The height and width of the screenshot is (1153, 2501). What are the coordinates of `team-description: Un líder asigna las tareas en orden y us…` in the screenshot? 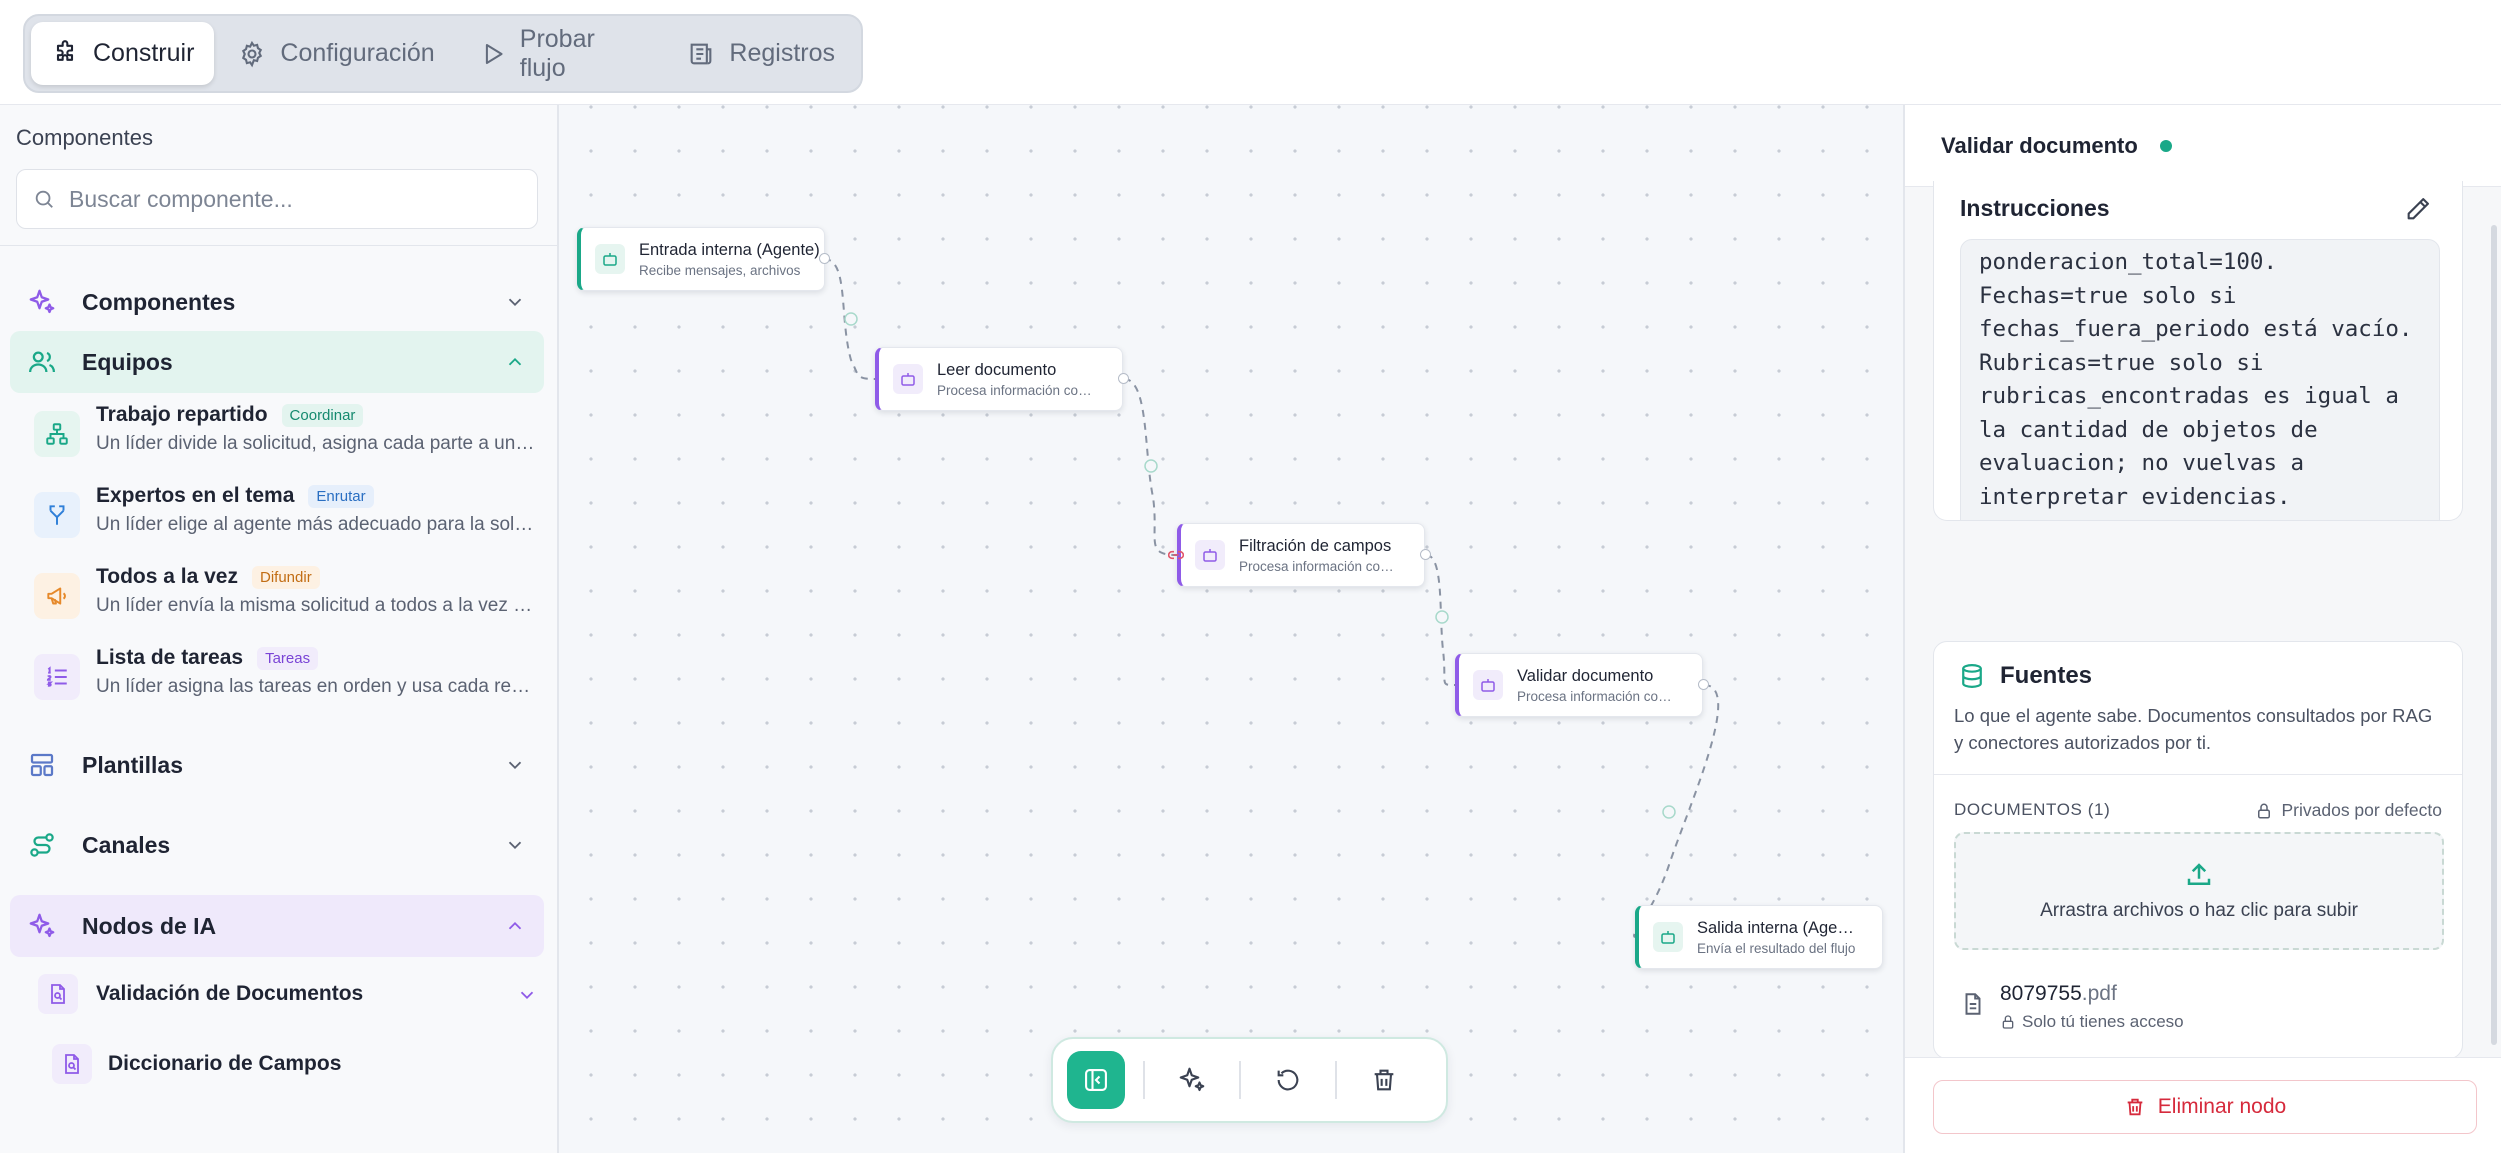 It's located at (316, 686).